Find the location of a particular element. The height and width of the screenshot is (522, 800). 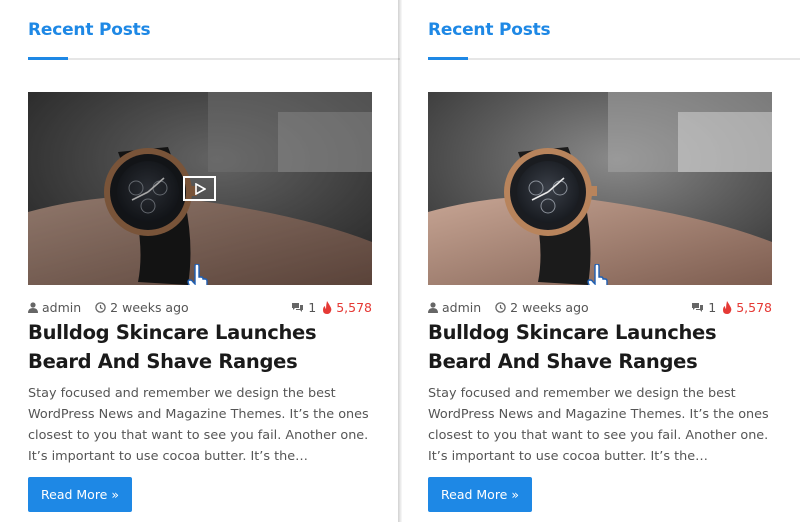

play-icon is located at coordinates (199, 188).